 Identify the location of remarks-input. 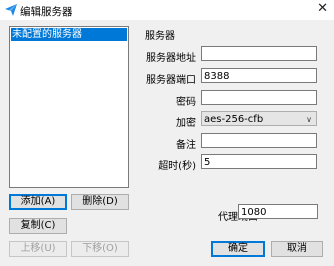
(259, 140).